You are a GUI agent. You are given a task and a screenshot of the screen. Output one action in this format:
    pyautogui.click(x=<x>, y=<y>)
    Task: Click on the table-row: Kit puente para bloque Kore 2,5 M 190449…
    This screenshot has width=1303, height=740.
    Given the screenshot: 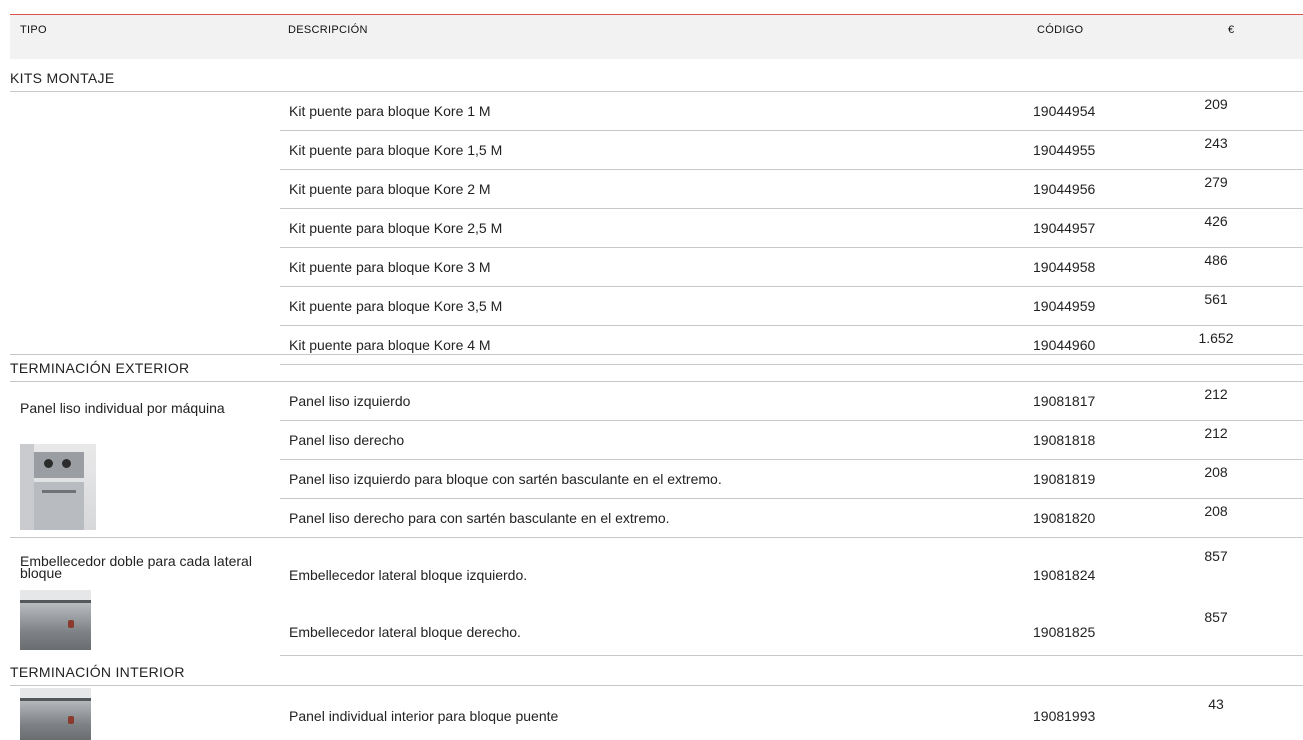 What is the action you would take?
    pyautogui.click(x=791, y=228)
    